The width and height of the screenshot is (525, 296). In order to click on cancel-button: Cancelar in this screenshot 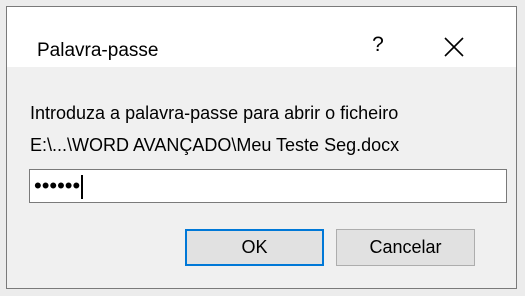, I will do `click(405, 247)`.